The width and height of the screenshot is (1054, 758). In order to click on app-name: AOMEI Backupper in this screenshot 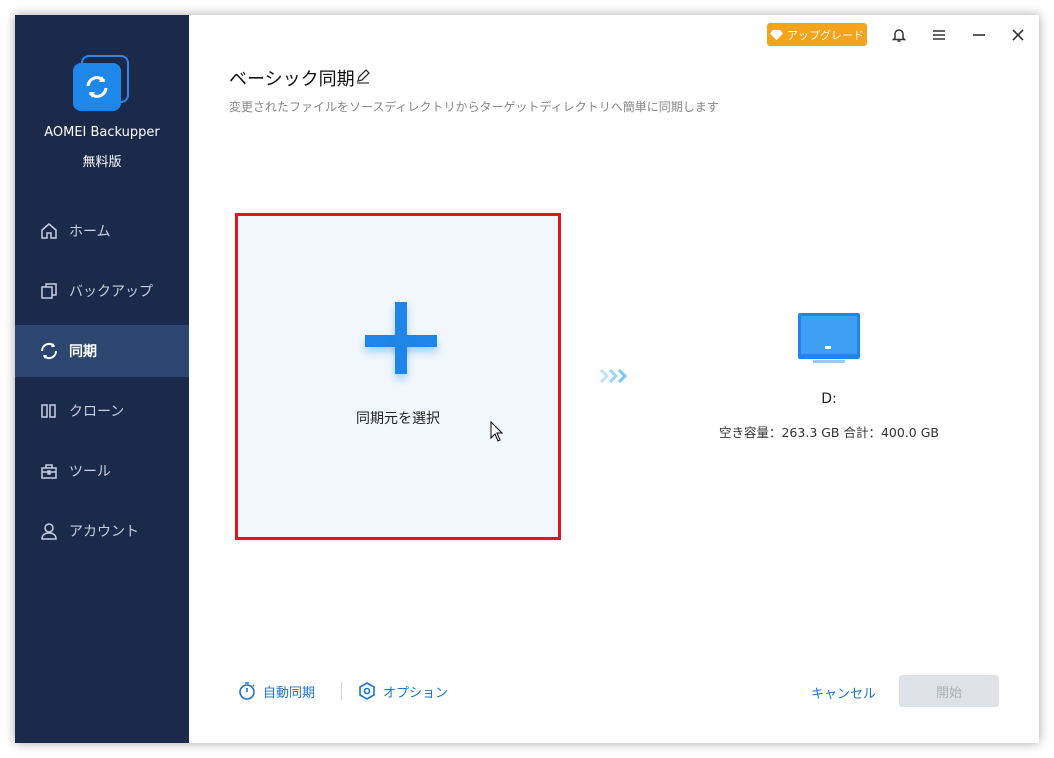, I will do `click(102, 132)`.